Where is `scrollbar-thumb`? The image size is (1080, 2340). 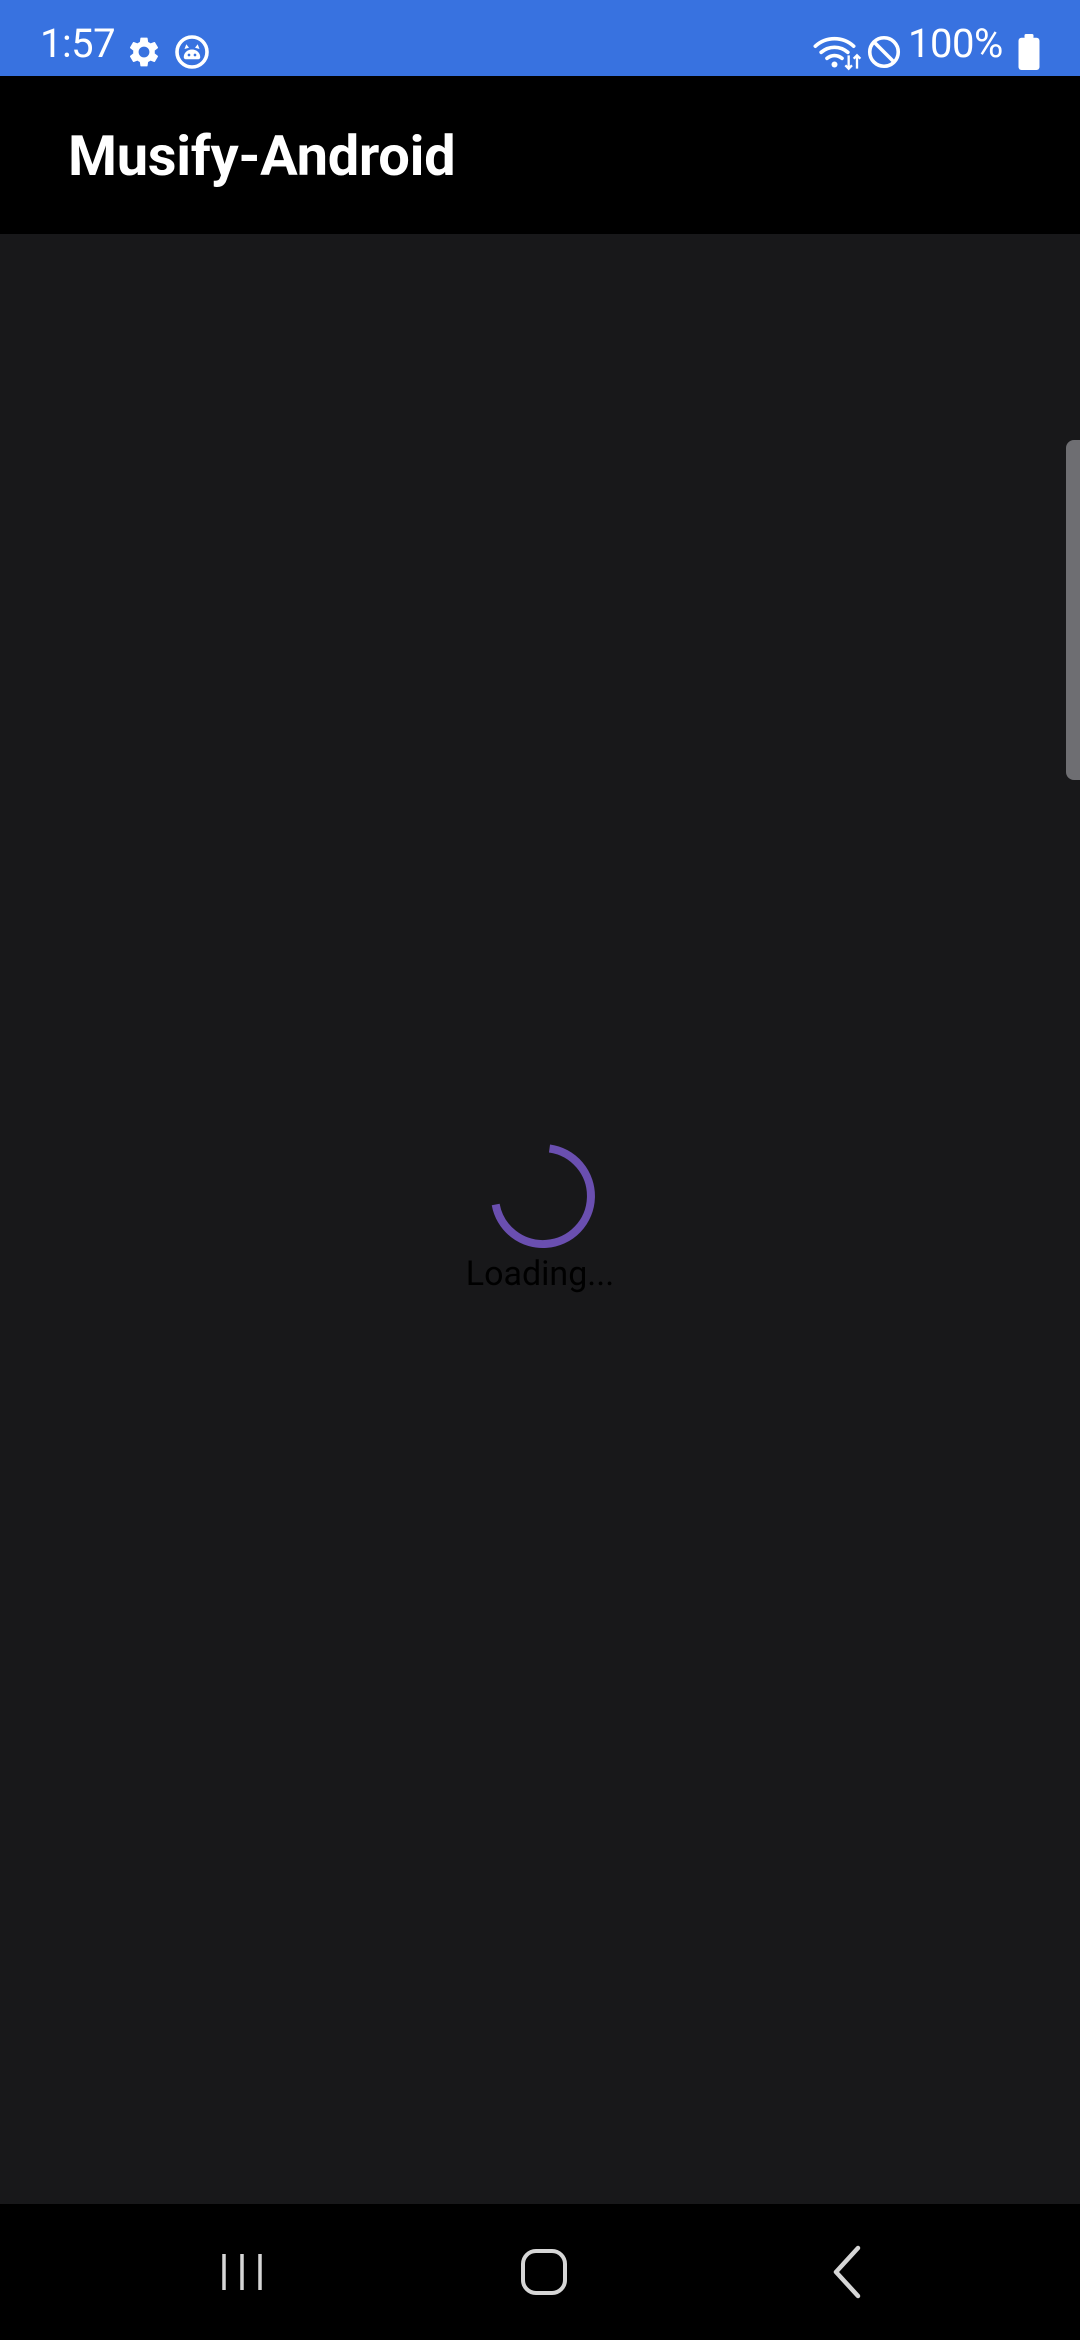 scrollbar-thumb is located at coordinates (1073, 610).